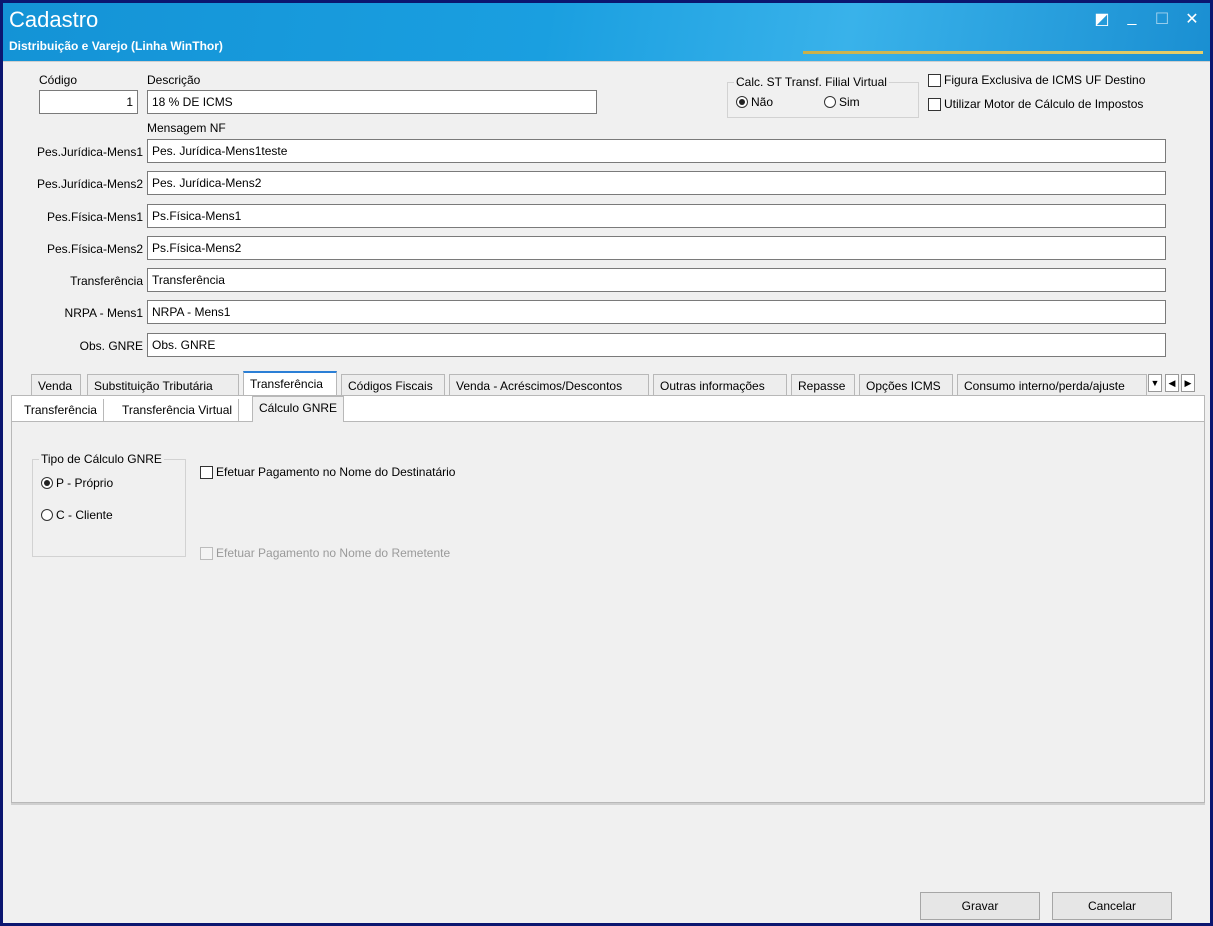 Image resolution: width=1213 pixels, height=926 pixels. I want to click on minimize-icon: _, so click(1132, 19).